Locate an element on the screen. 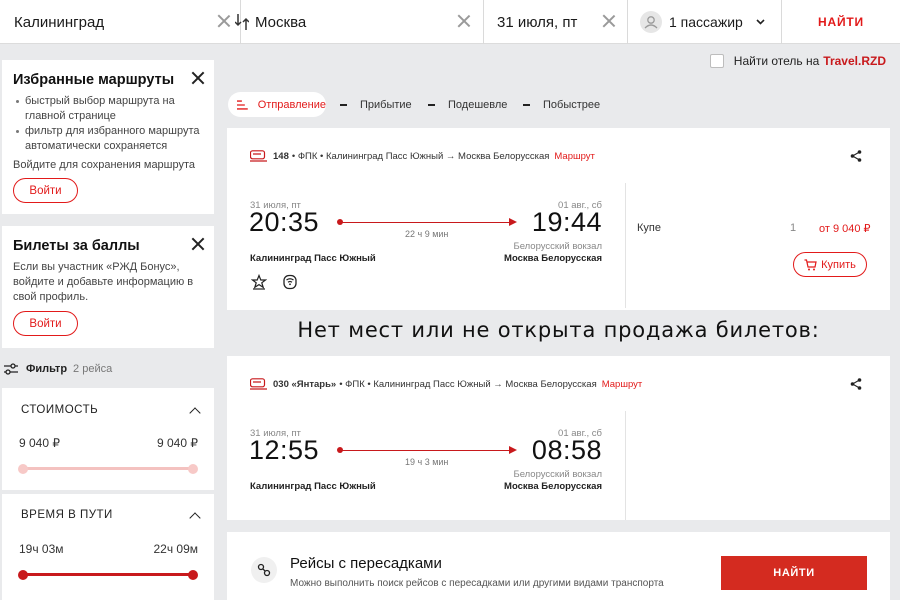 The width and height of the screenshot is (900, 600). hotel-checkbox is located at coordinates (716, 61).